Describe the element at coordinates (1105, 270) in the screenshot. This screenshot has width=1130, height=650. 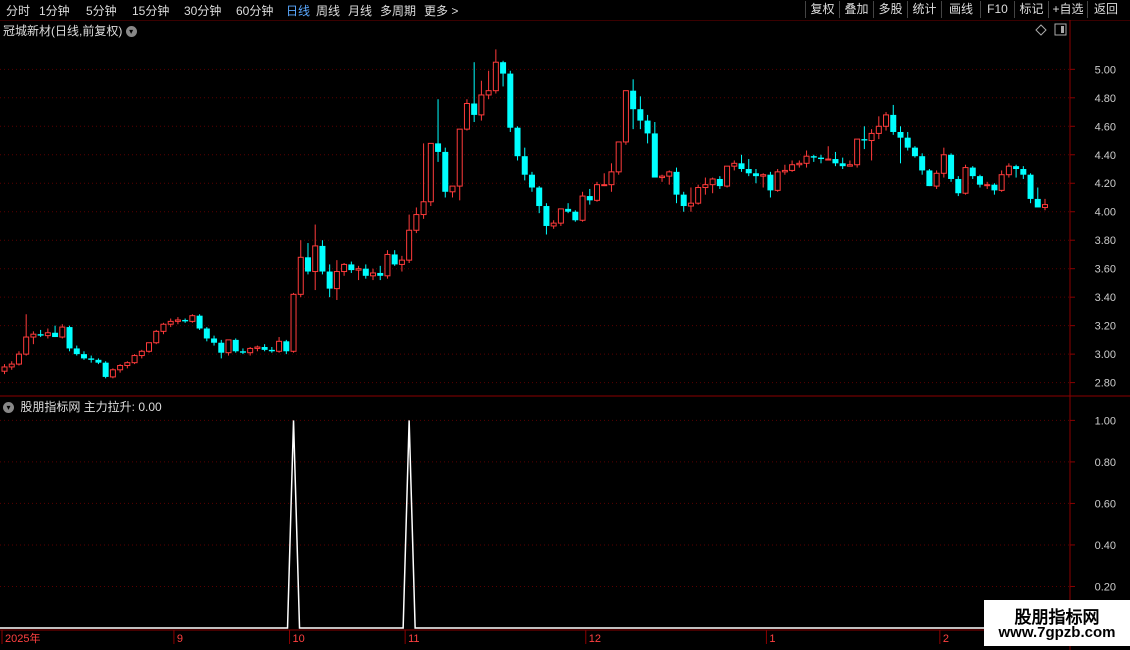
I see `y-tick-label: 3.60` at that location.